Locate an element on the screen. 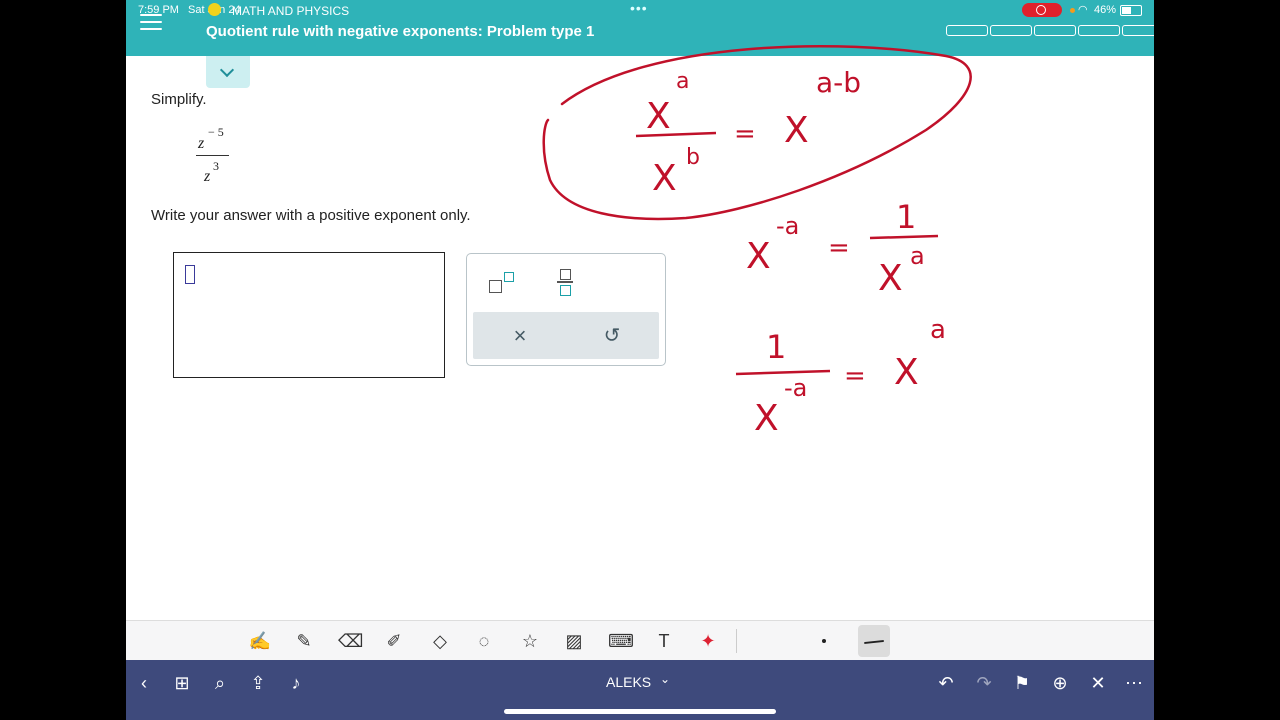  laser-icon: ✦ is located at coordinates (708, 641).